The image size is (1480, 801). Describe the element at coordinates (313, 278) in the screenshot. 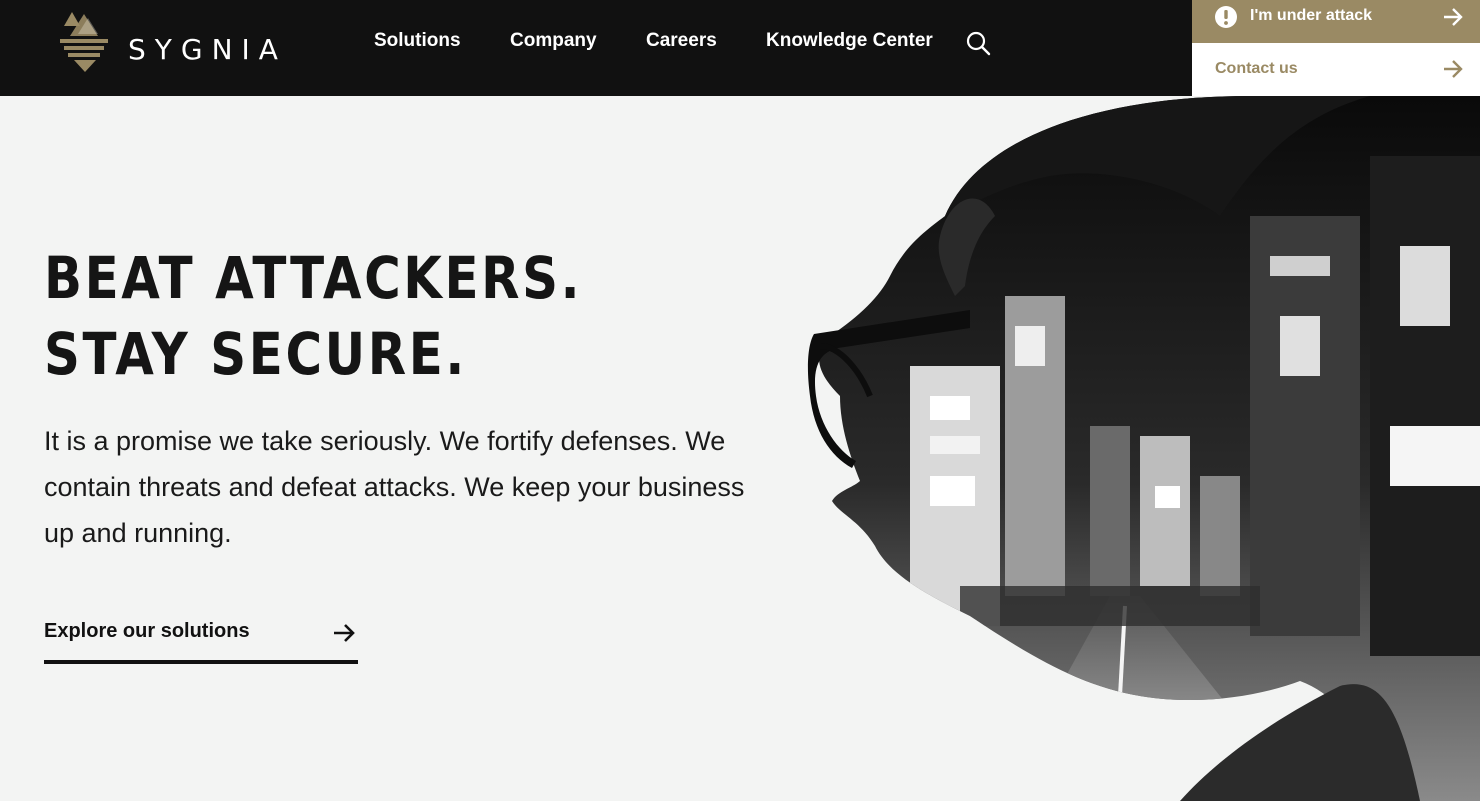

I see `hero-title-line-1: BEAT ATTACKERS.` at that location.